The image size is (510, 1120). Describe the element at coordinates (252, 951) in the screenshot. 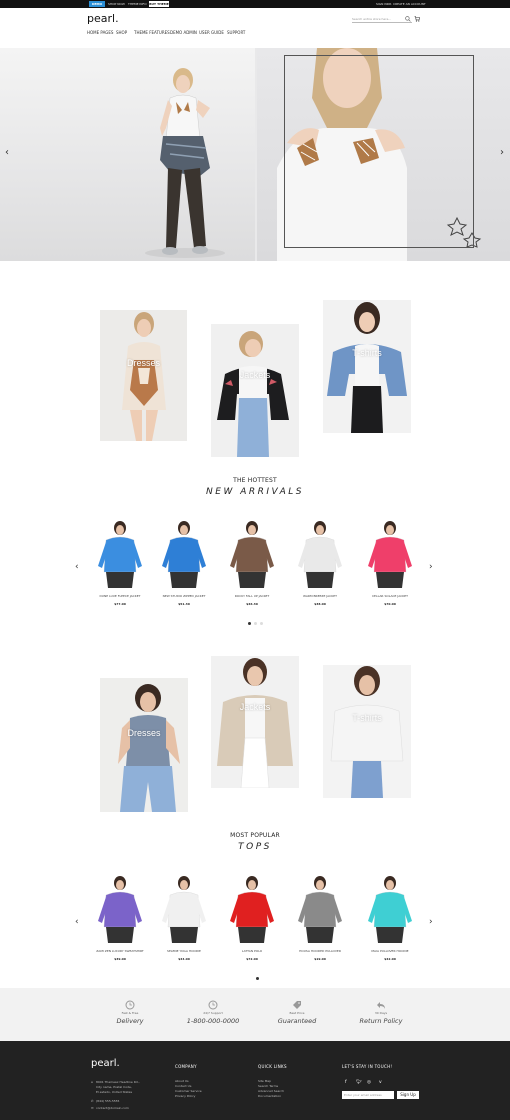

I see `product-name: LATTAN POLO` at that location.